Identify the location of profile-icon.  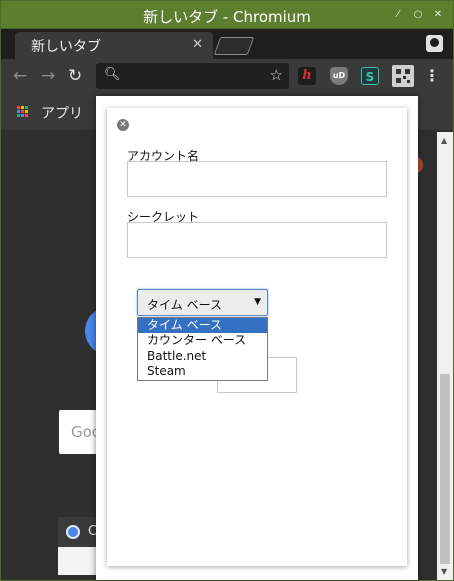
(434, 43).